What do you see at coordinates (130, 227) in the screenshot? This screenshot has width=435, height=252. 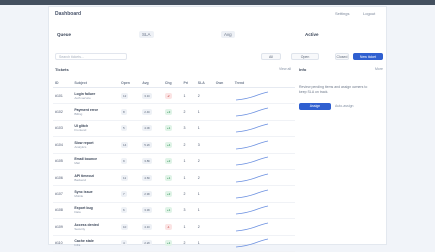 I see `cell-open: 10` at bounding box center [130, 227].